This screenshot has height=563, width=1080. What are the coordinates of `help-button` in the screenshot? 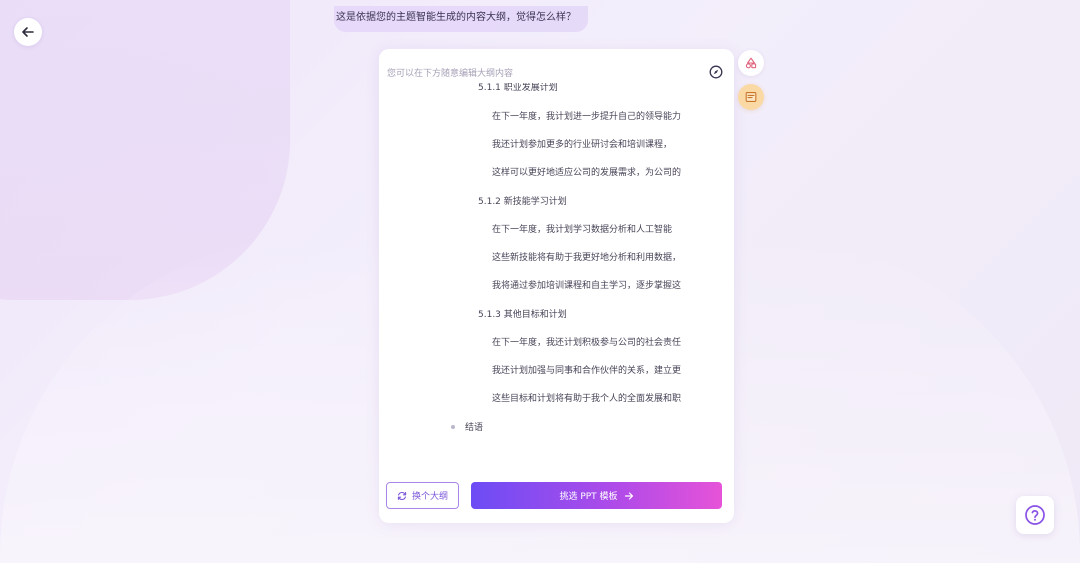 It's located at (1035, 515).